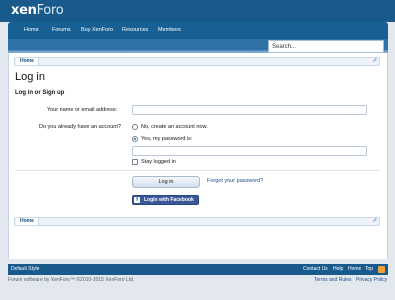  I want to click on site-logo: xenForo, so click(37, 10).